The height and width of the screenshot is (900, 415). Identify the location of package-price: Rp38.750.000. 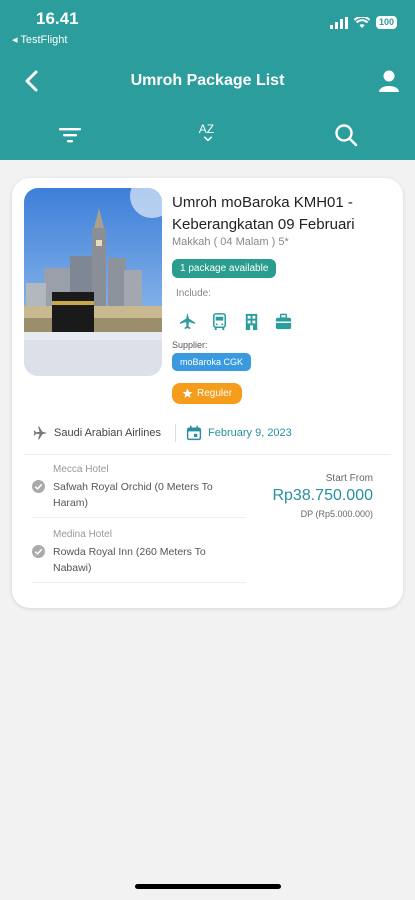
(322, 495).